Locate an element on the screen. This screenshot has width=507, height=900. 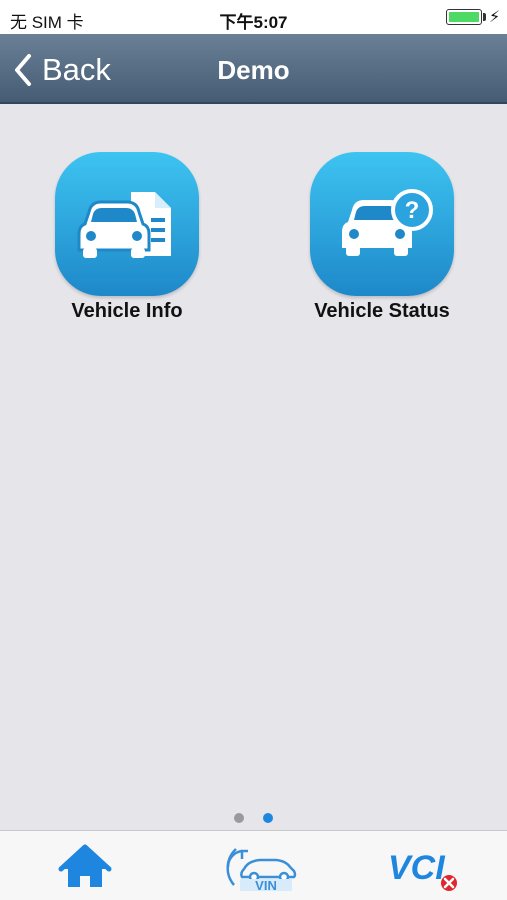
vin-scan-icon: VIN is located at coordinates (261, 870).